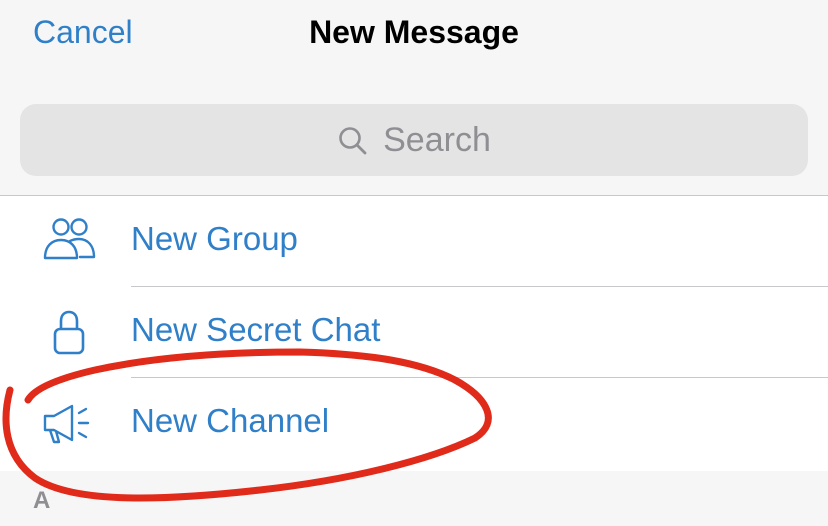  I want to click on megaphone-icon, so click(69, 423).